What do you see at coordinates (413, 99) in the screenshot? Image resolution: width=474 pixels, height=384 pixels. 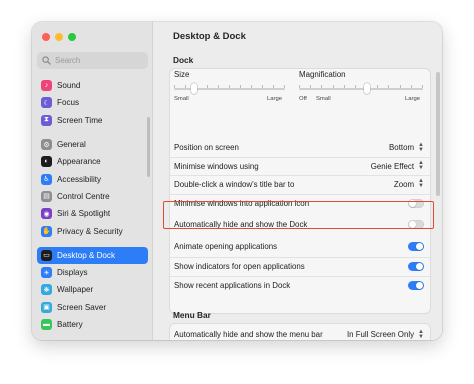 I see `magnification-max-label: Large` at bounding box center [413, 99].